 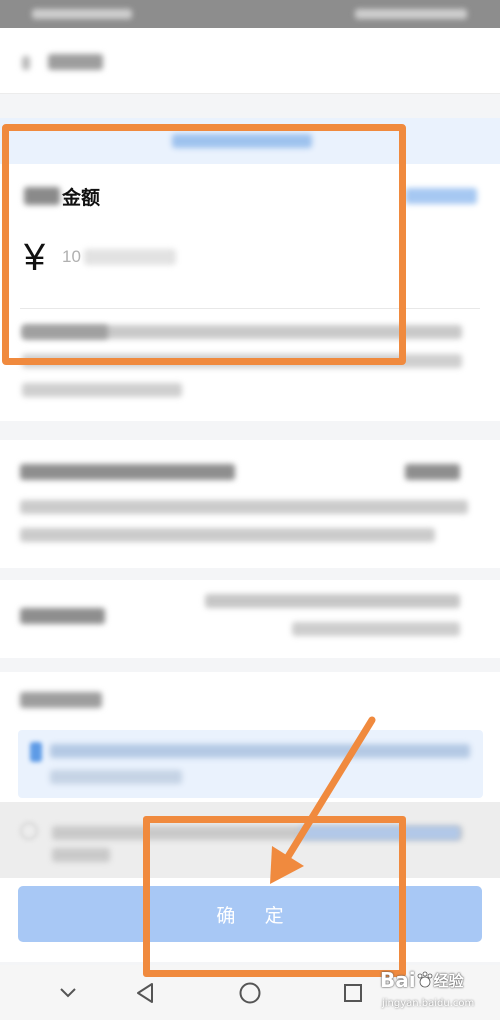 I want to click on info-box, so click(x=250, y=764).